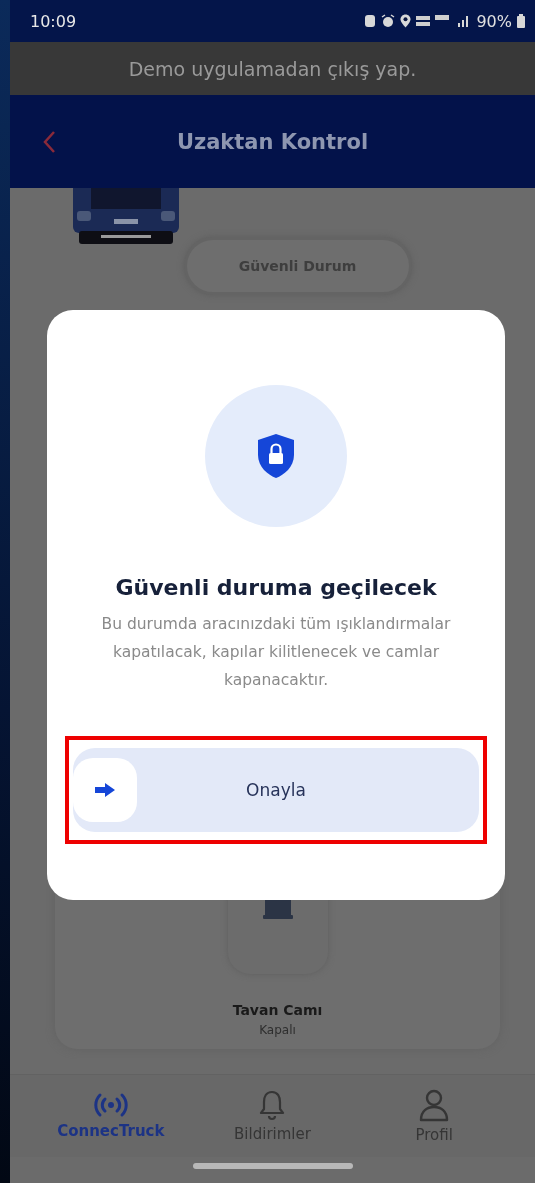  What do you see at coordinates (276, 456) in the screenshot?
I see `shield-lock-icon` at bounding box center [276, 456].